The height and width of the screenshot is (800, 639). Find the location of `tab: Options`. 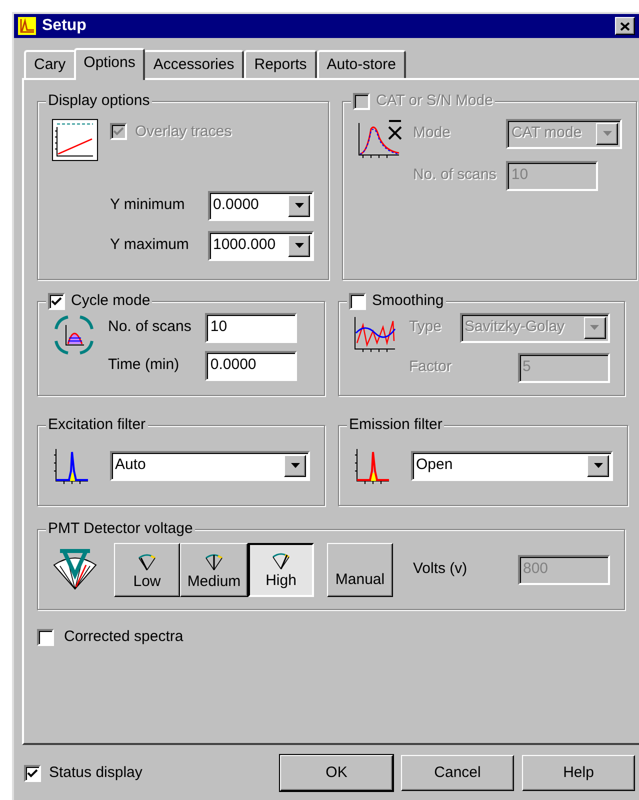

tab: Options is located at coordinates (110, 64).